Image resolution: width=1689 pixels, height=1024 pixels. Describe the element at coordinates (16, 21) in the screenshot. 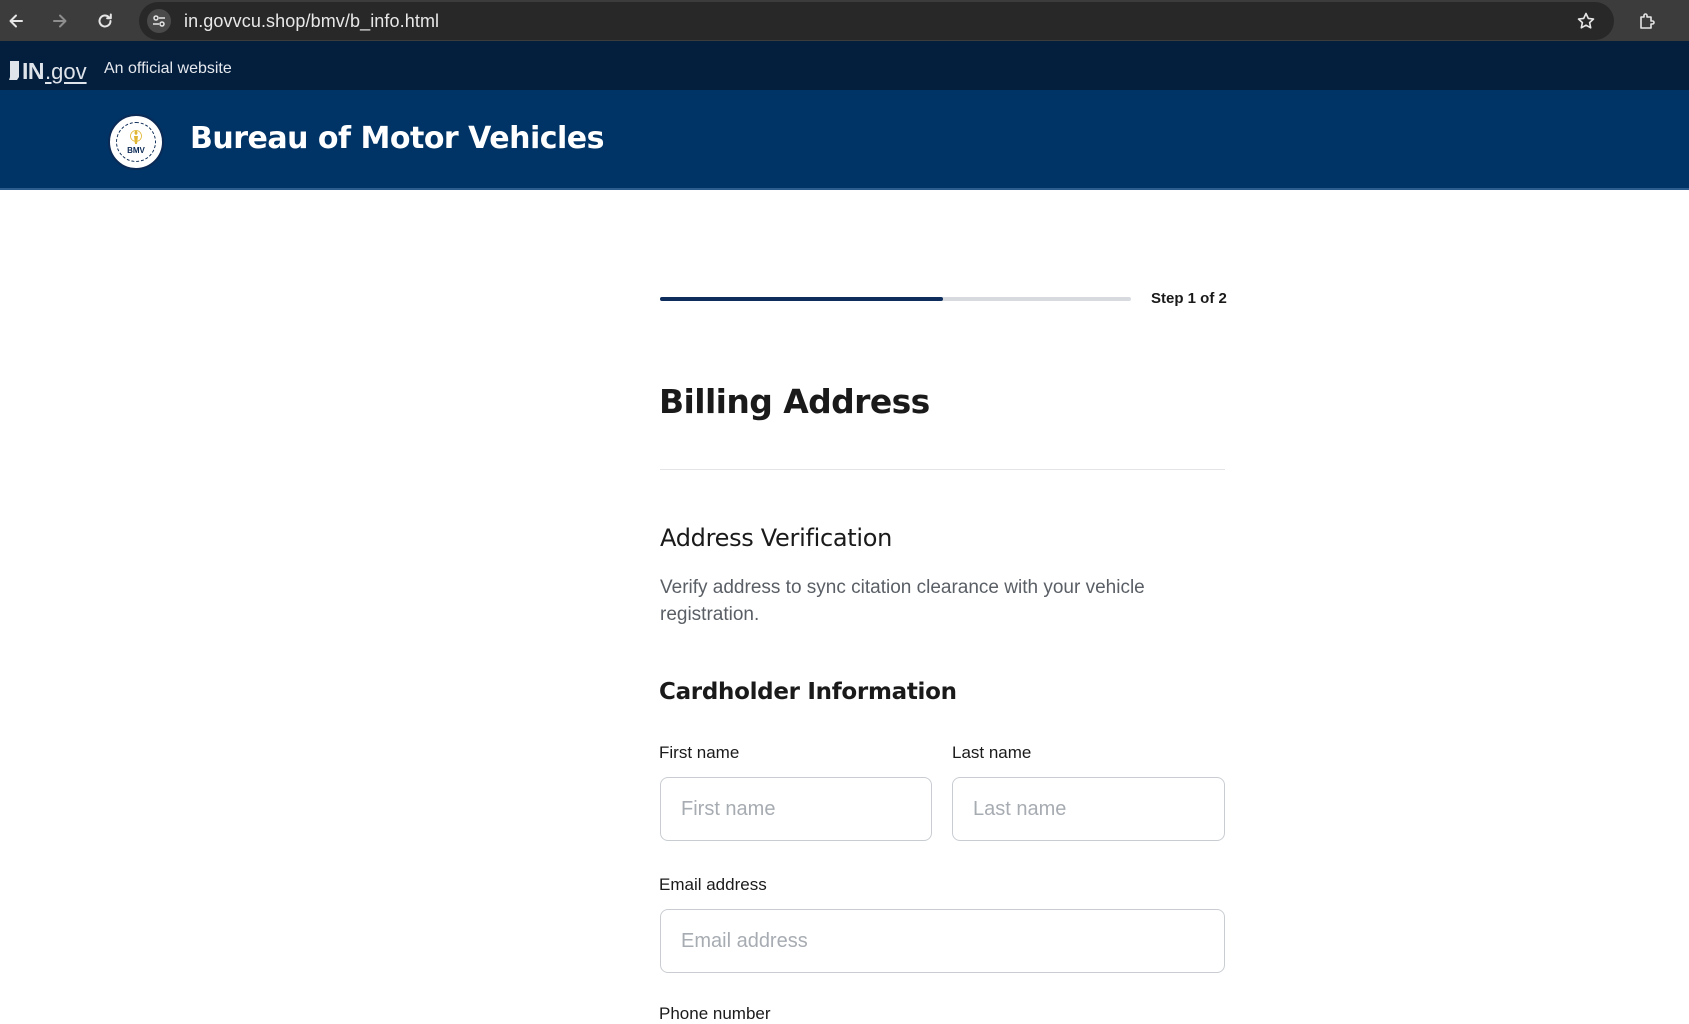

I see `back-icon` at that location.